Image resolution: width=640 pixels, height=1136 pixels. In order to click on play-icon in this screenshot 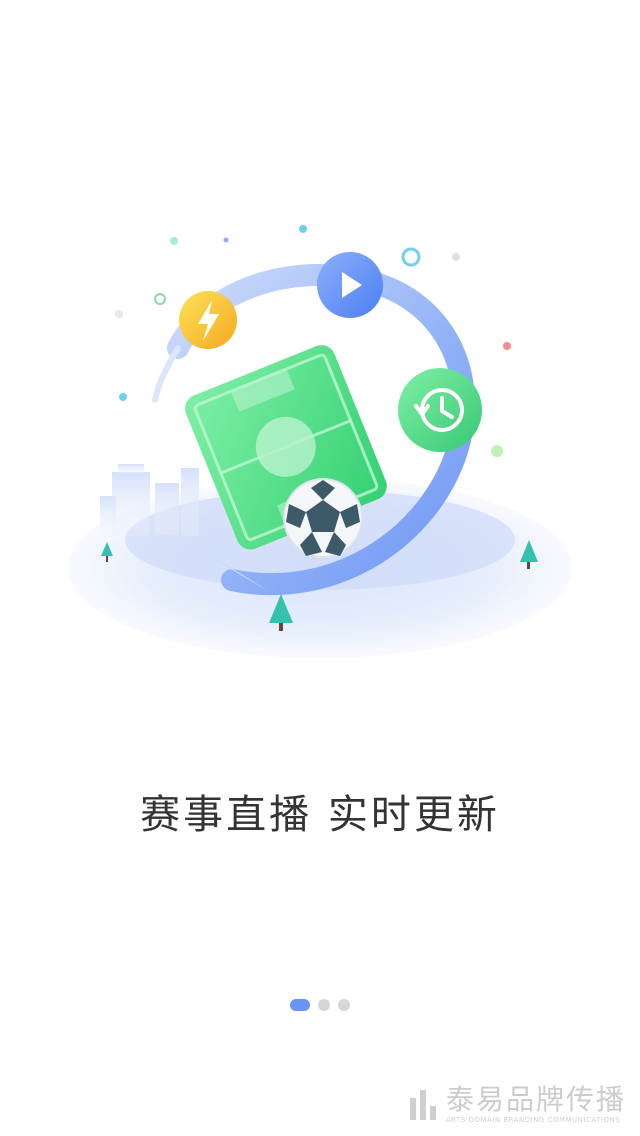, I will do `click(350, 285)`.